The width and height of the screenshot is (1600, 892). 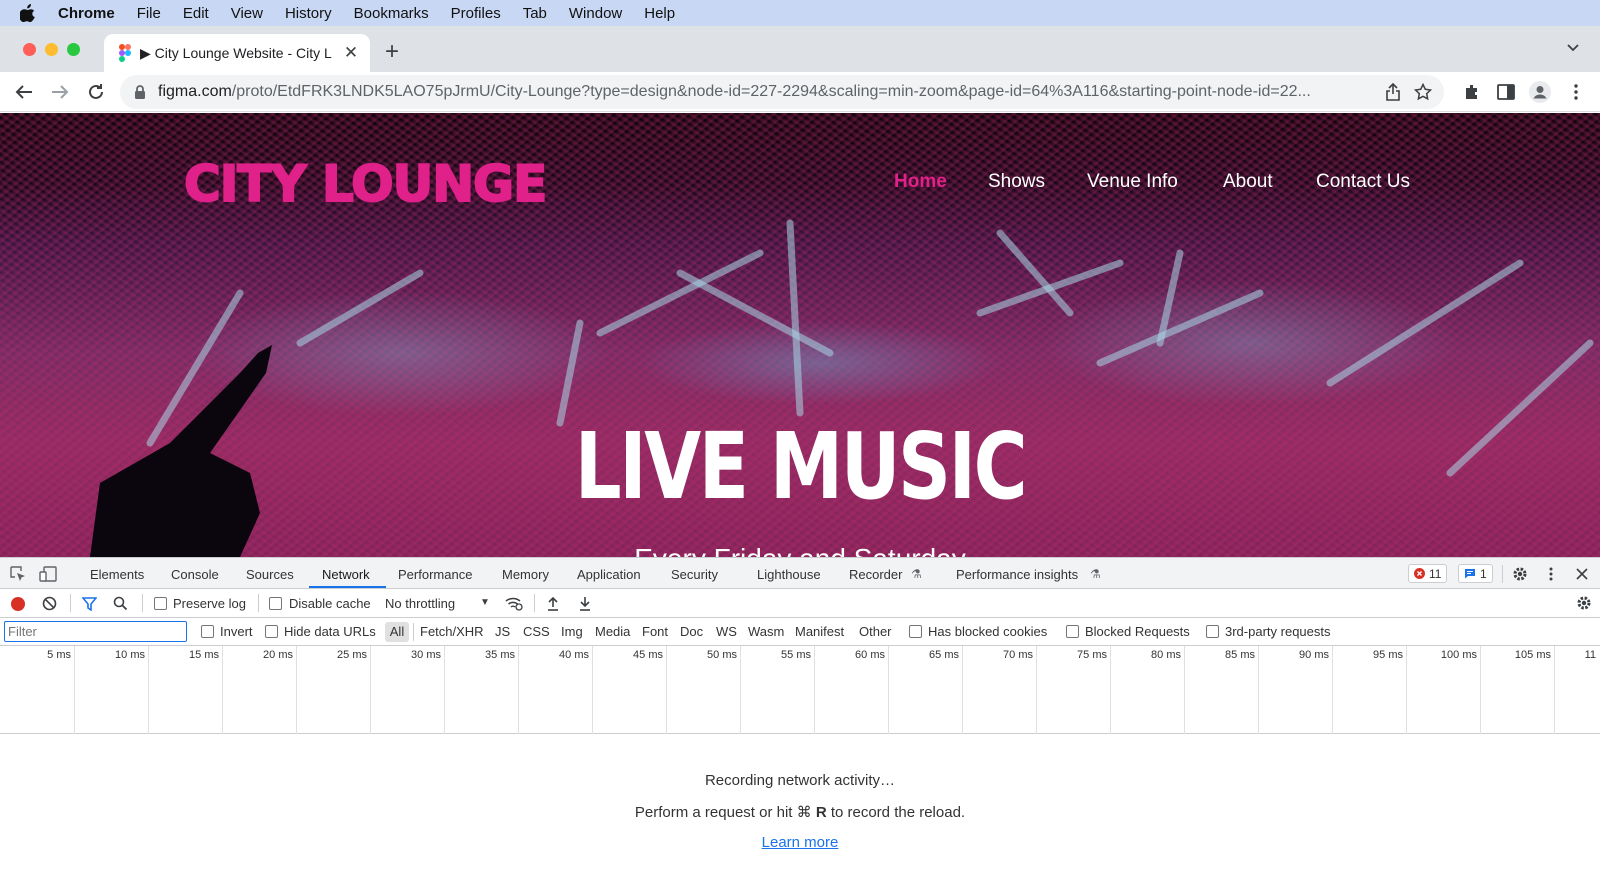 I want to click on tab-recorder: Recorder, so click(x=875, y=574).